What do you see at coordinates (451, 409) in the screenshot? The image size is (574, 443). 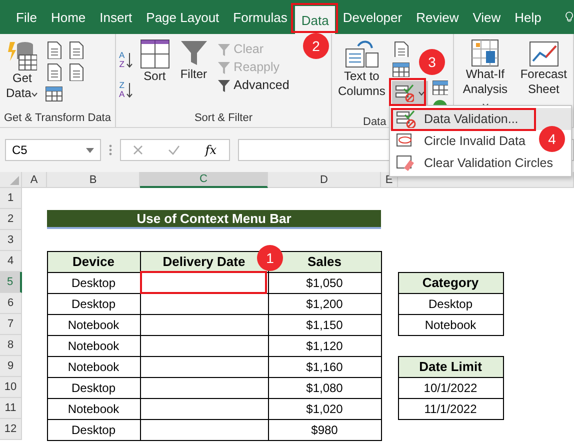 I see `table-cell: 11/1/2022` at bounding box center [451, 409].